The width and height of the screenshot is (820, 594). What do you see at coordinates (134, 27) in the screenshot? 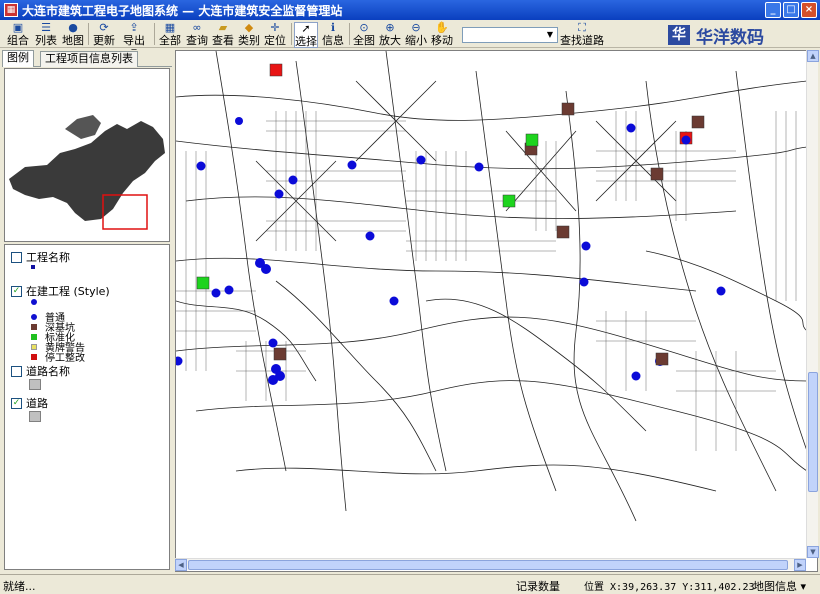
I see `export-icon: ⇪` at bounding box center [134, 27].